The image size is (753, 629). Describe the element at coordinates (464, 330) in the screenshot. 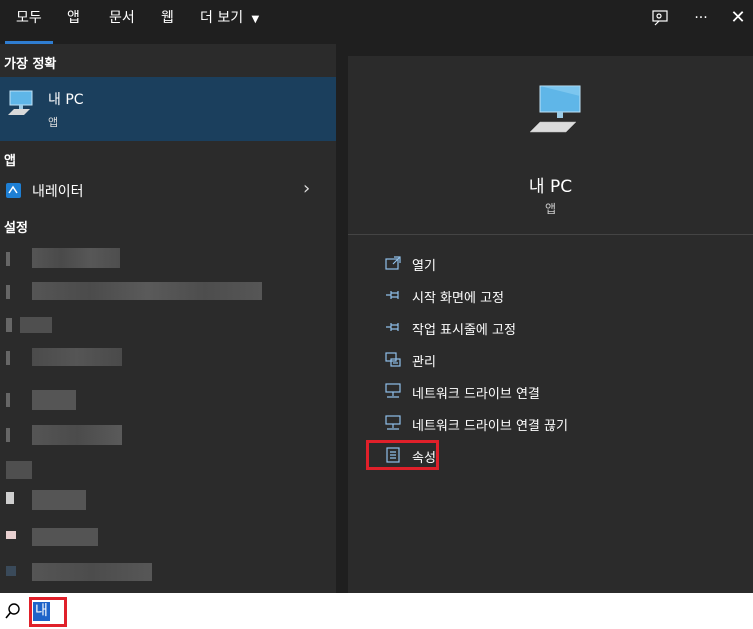

I see `action-label: 작업 표시줄에 고정` at that location.